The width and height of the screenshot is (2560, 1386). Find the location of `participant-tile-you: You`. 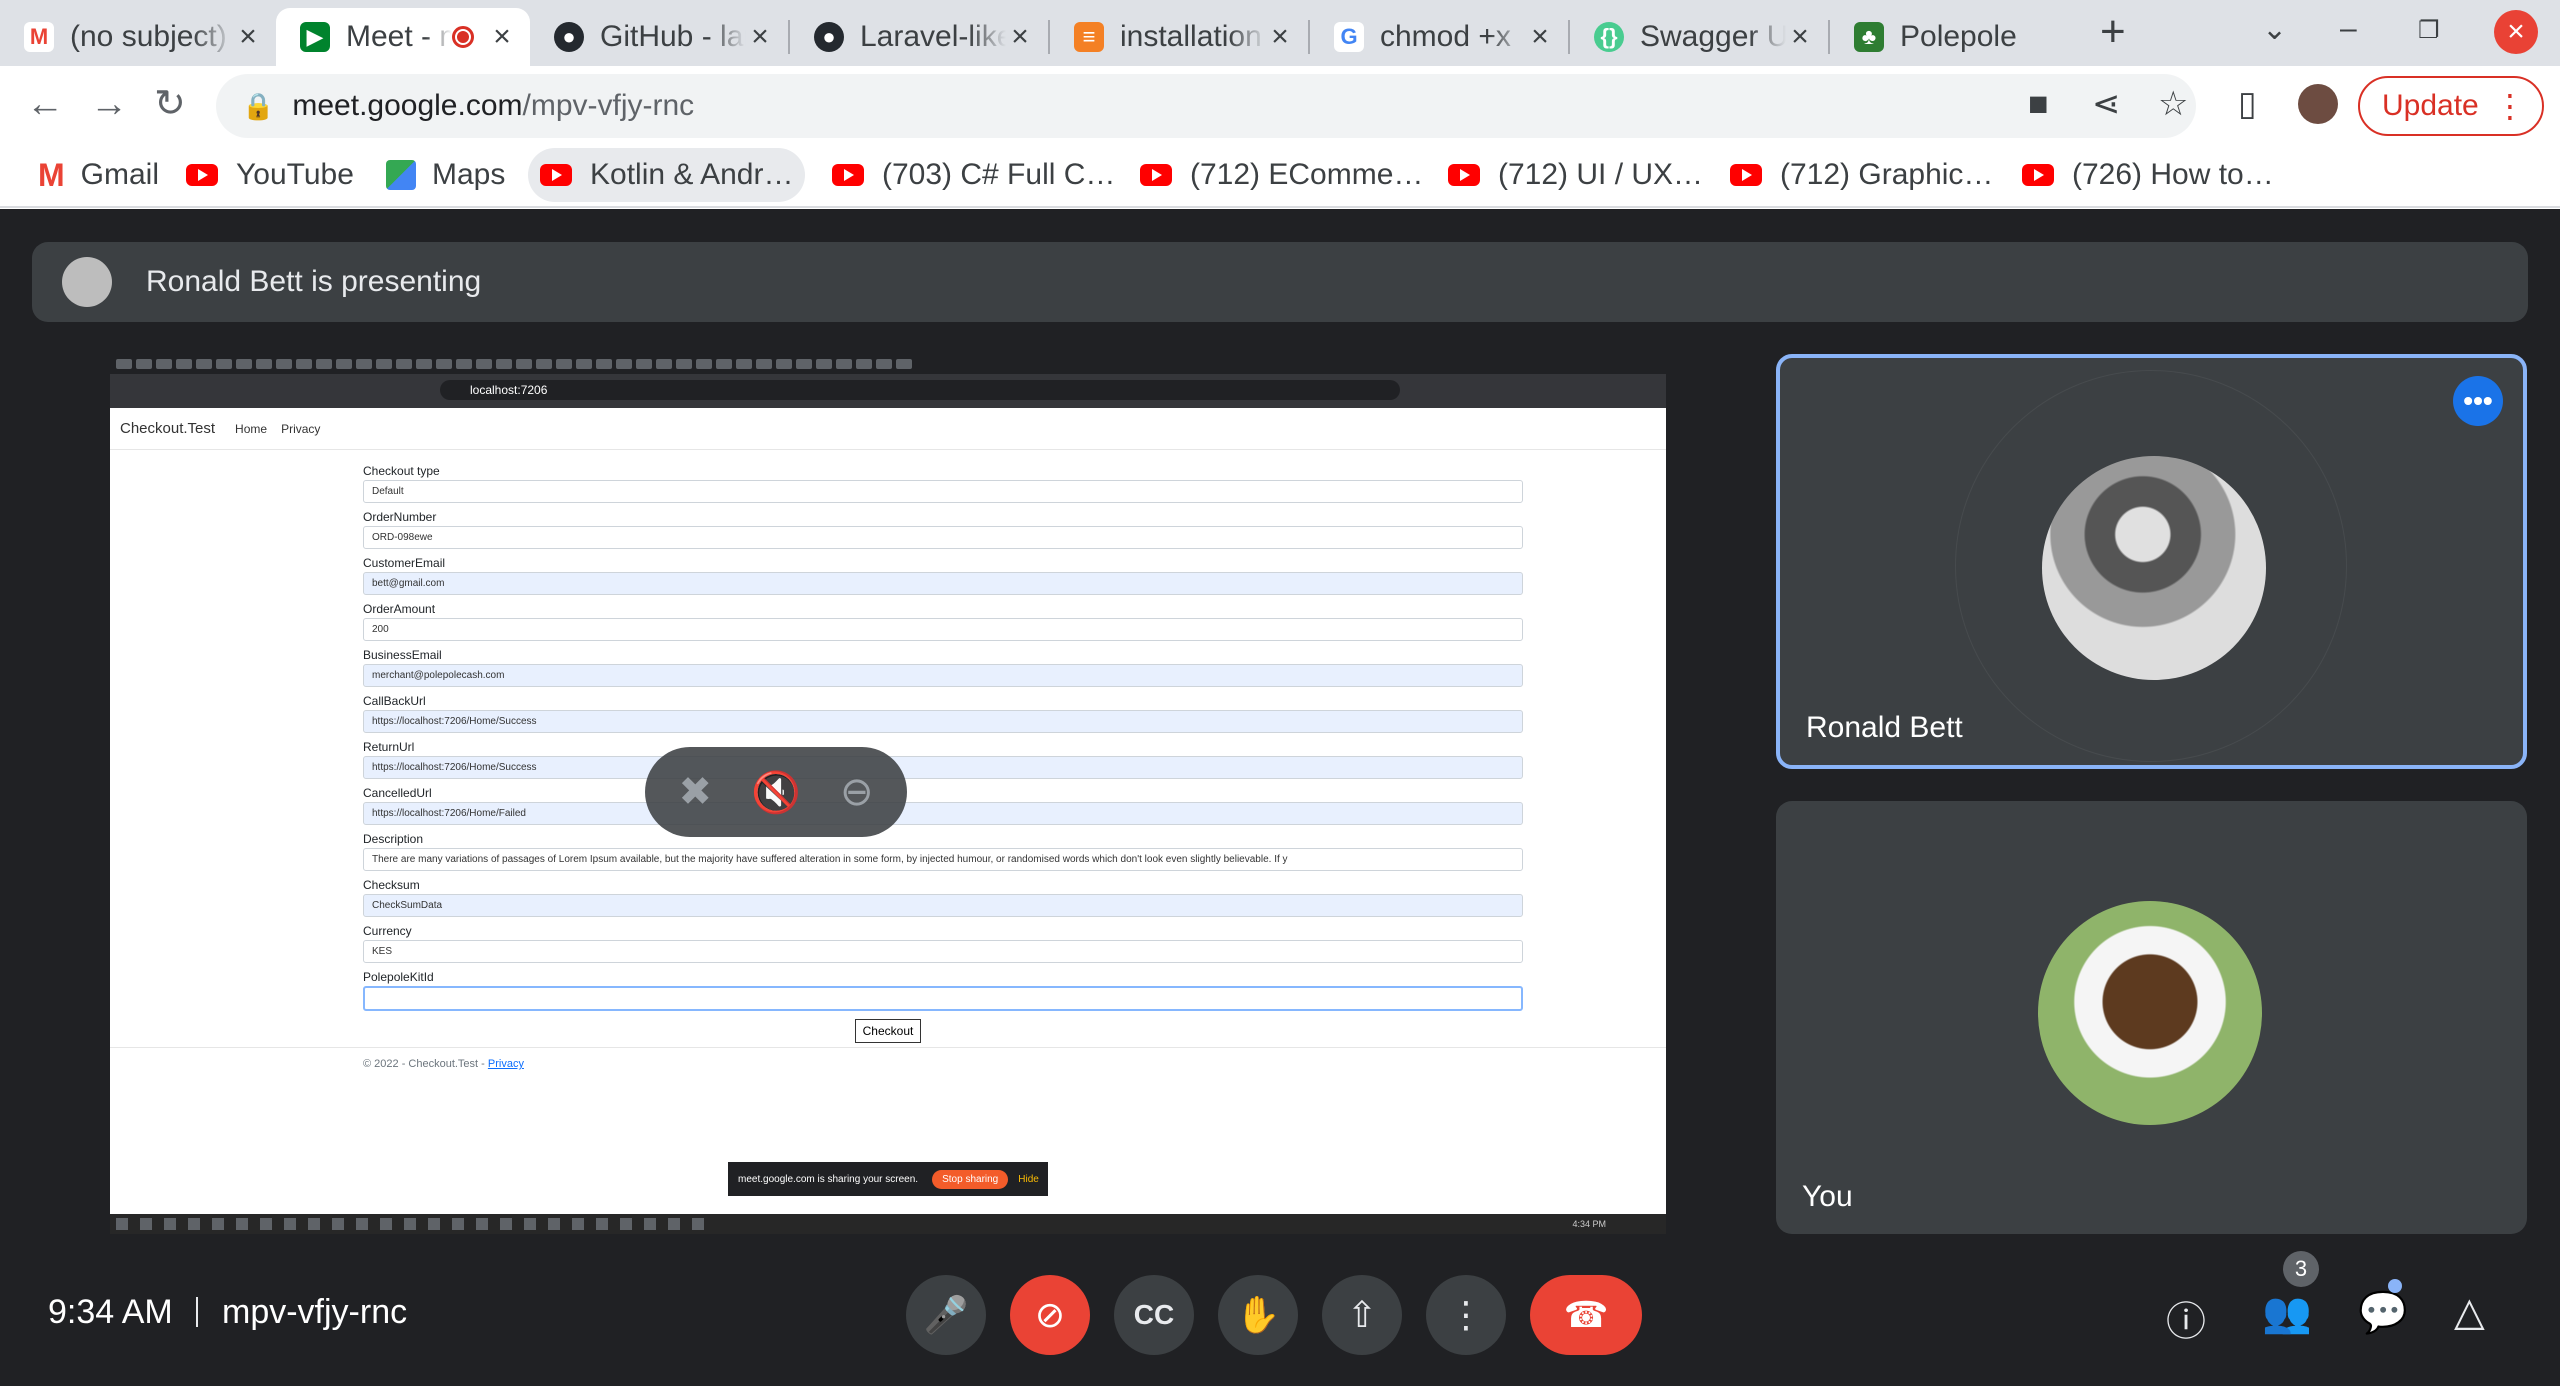

participant-tile-you: You is located at coordinates (2151, 1017).